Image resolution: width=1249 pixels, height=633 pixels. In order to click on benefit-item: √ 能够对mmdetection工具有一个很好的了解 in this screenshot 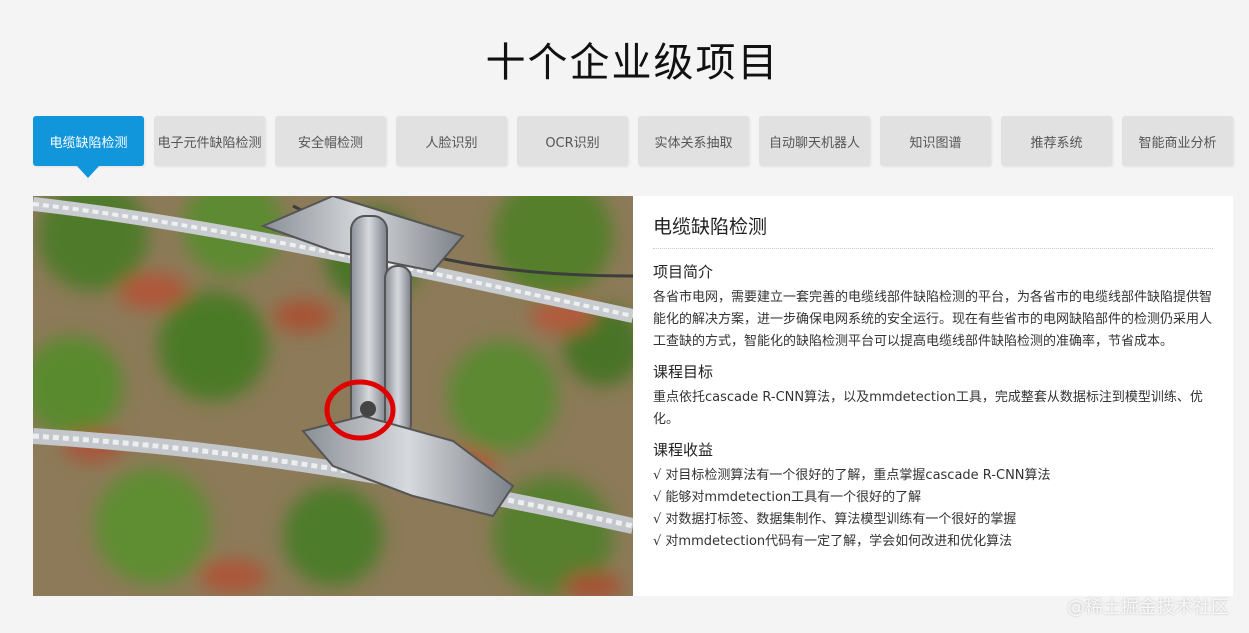, I will do `click(787, 497)`.